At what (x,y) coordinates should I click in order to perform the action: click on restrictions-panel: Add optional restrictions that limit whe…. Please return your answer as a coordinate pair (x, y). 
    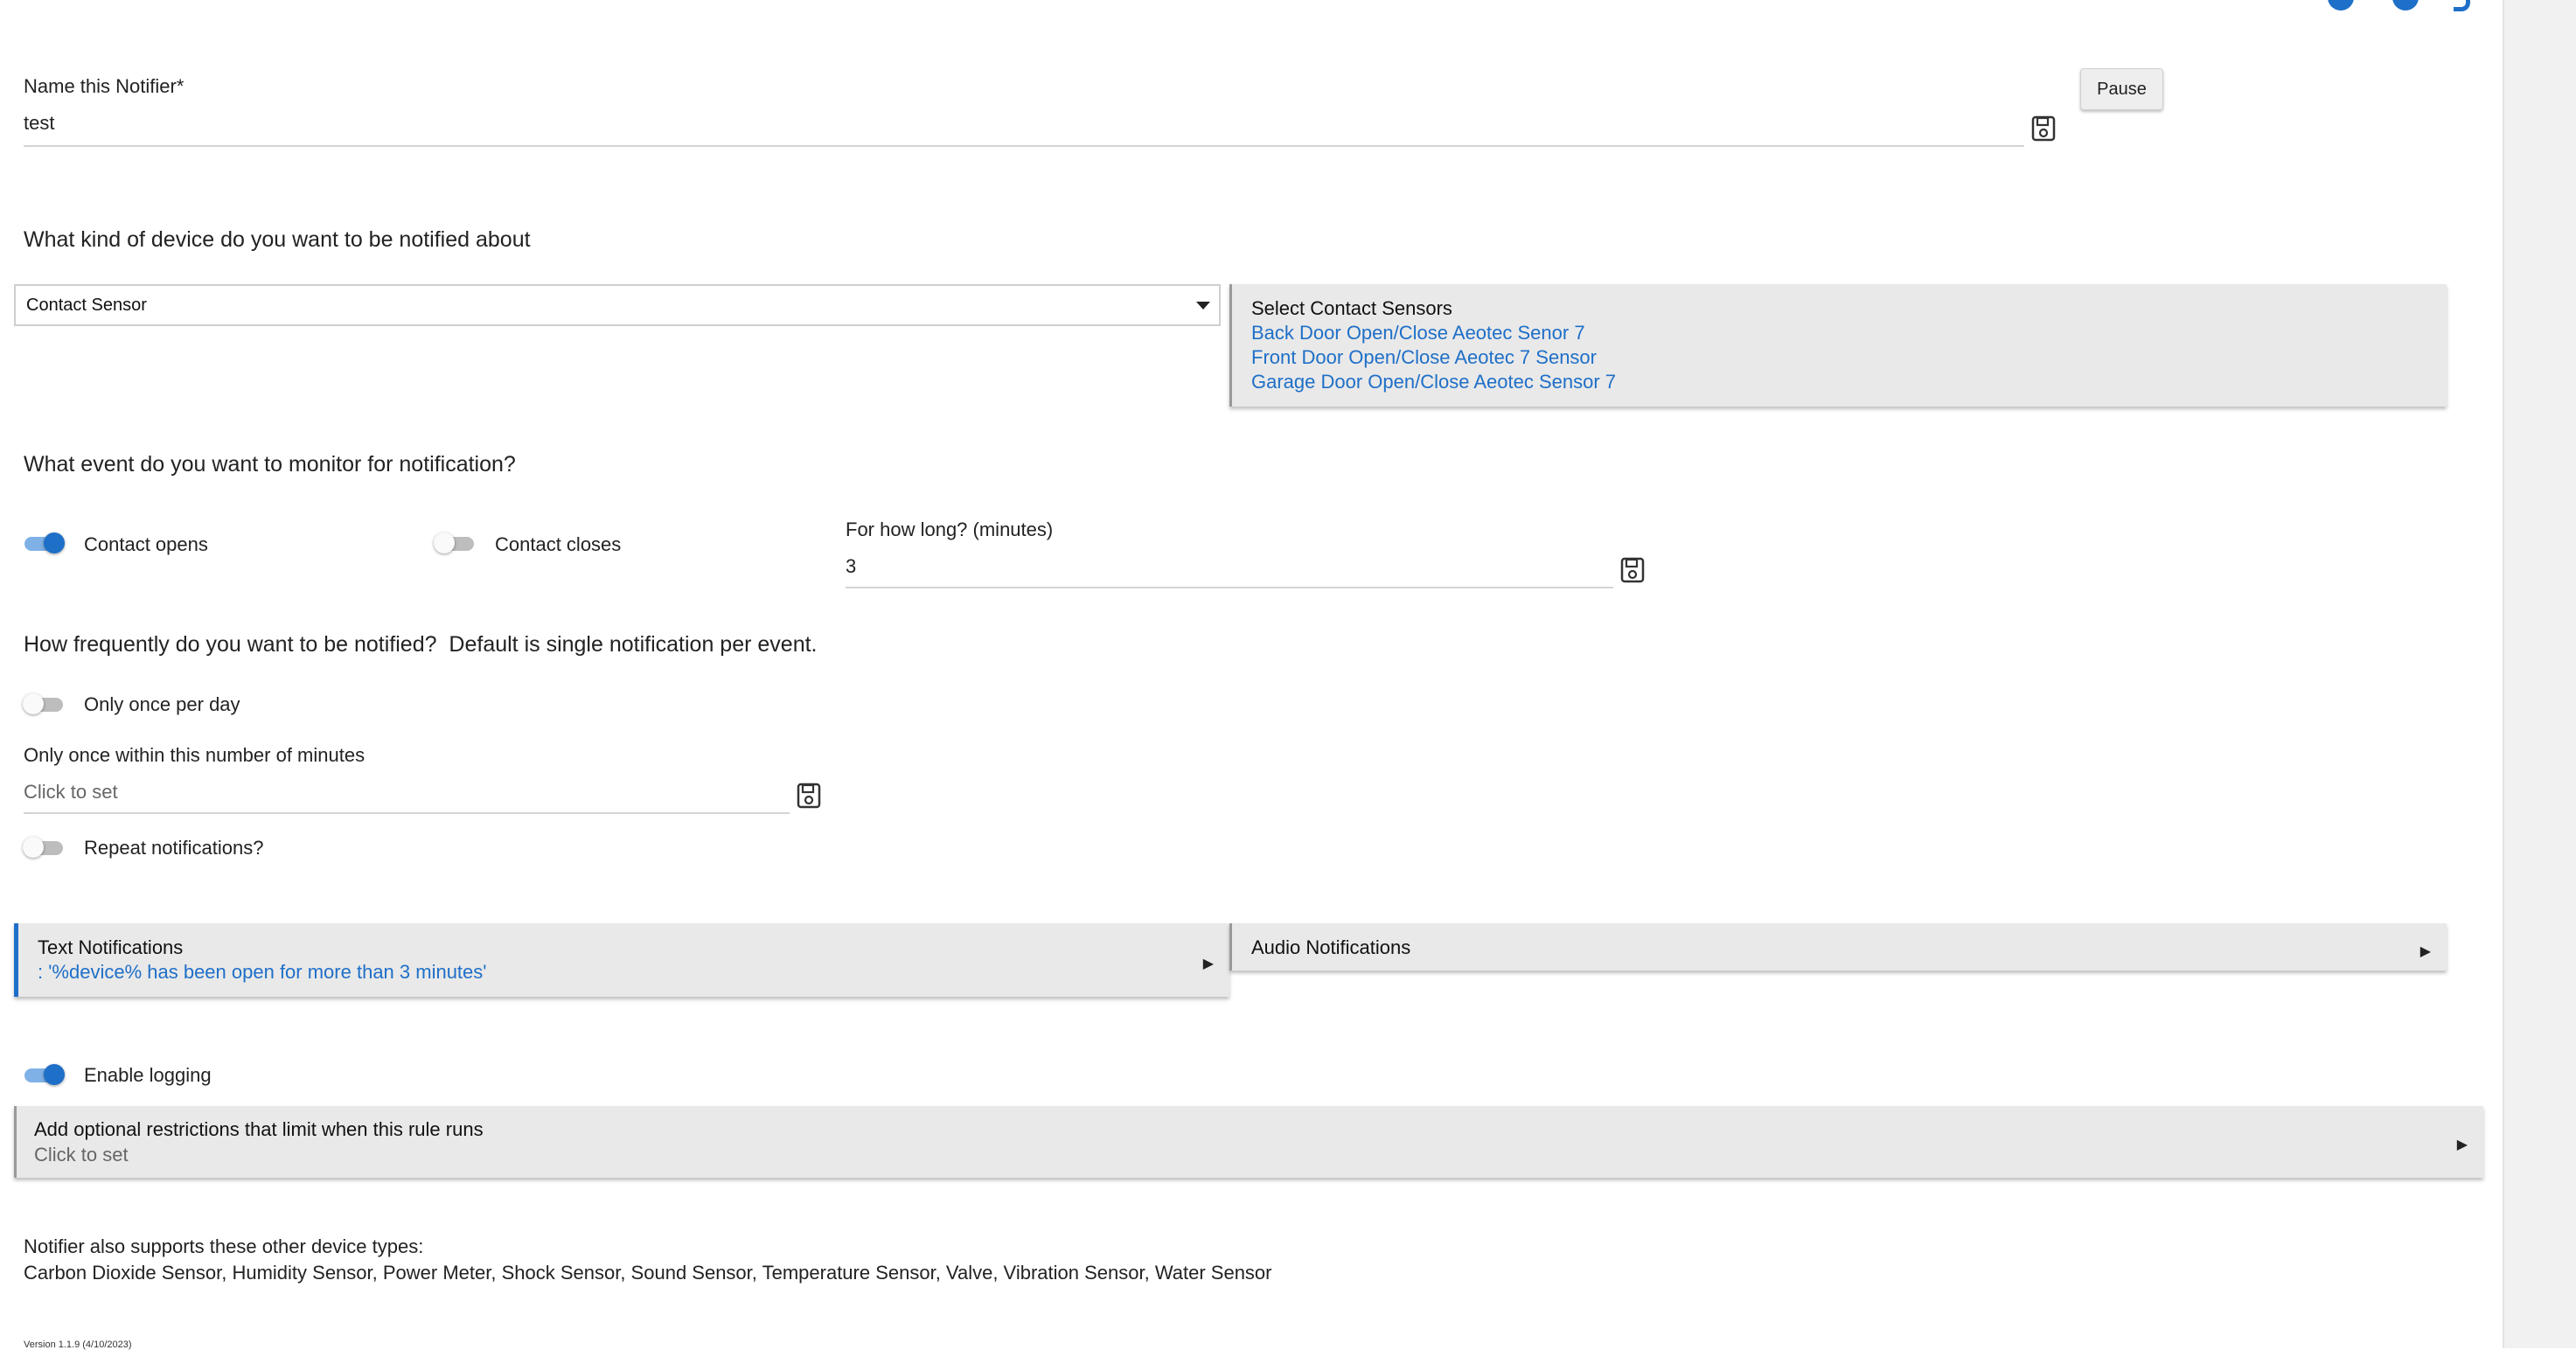
    Looking at the image, I should click on (1248, 1142).